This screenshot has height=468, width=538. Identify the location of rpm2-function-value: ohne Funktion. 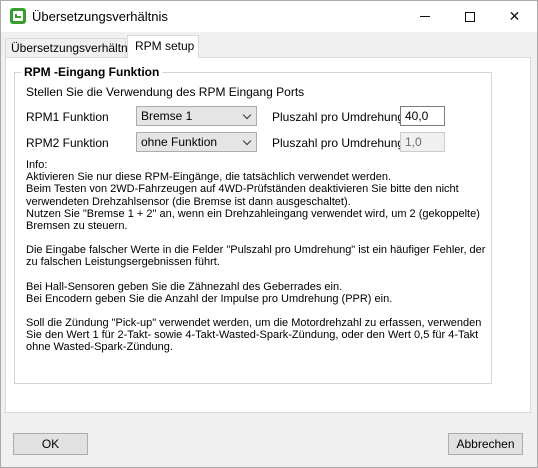
(179, 142).